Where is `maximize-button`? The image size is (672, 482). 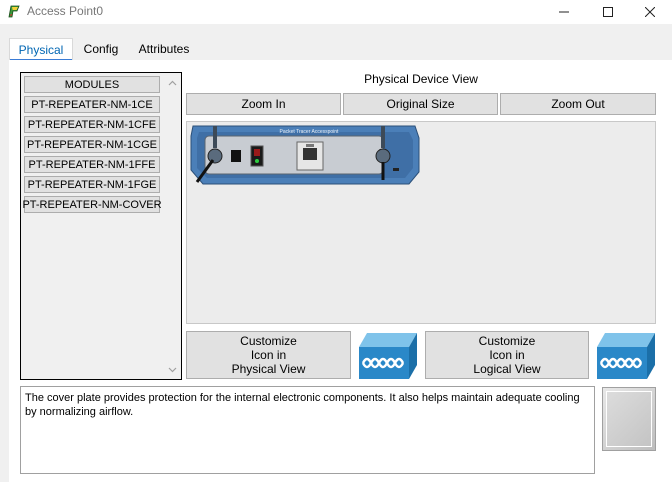
maximize-button is located at coordinates (608, 12).